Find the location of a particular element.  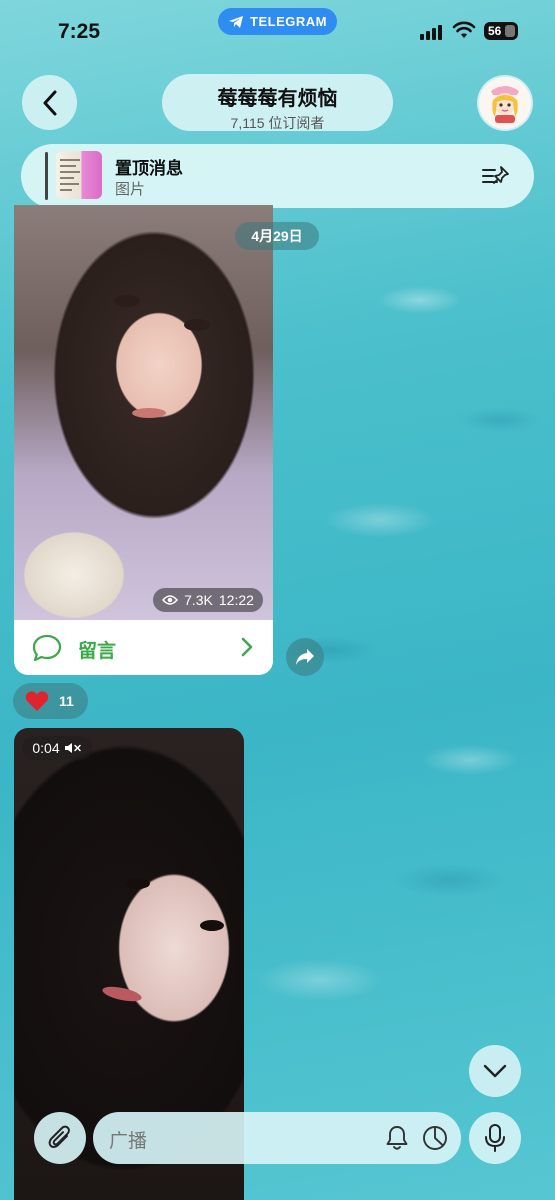

subscriber-count: 7,115 位订阅者 is located at coordinates (277, 123).